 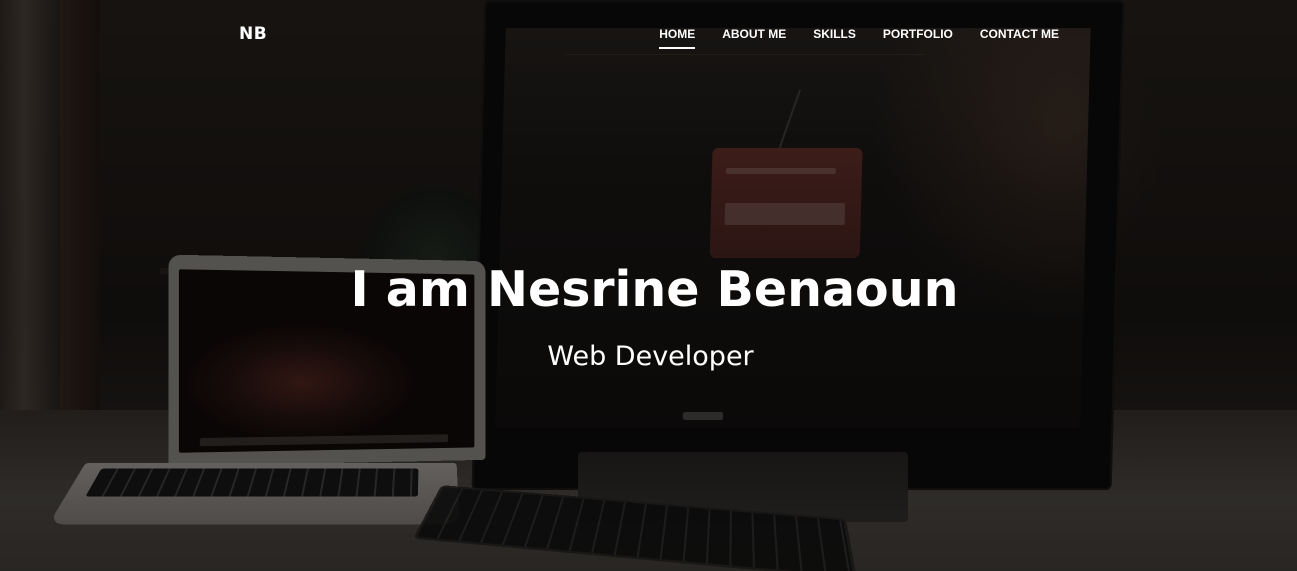 I want to click on hero-subtitle: Web Developer, so click(x=650, y=356).